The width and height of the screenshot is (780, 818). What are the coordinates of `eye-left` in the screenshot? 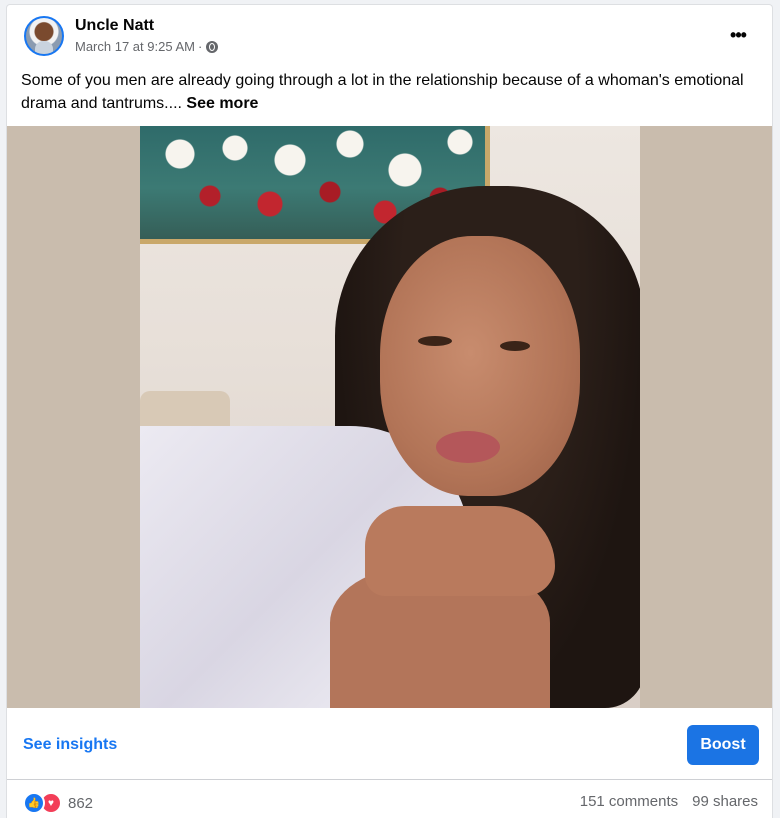 It's located at (435, 341).